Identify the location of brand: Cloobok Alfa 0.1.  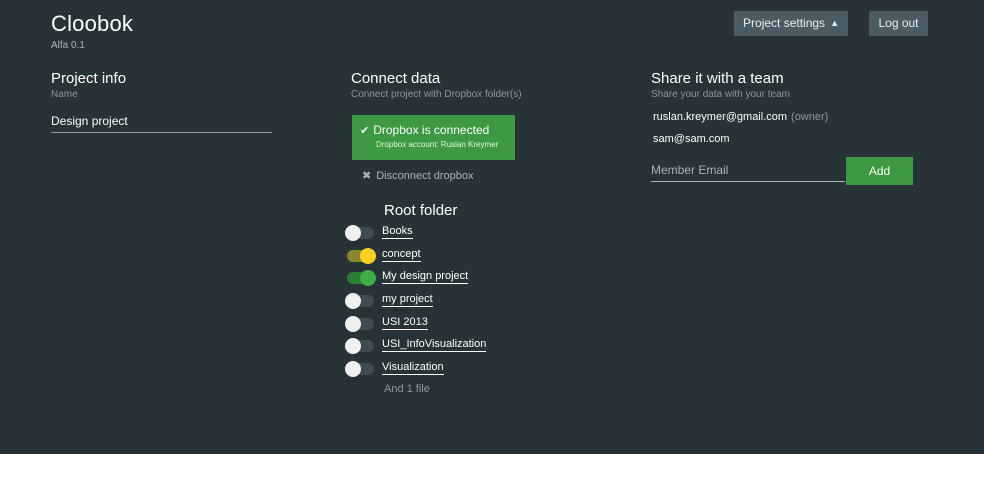
(92, 31).